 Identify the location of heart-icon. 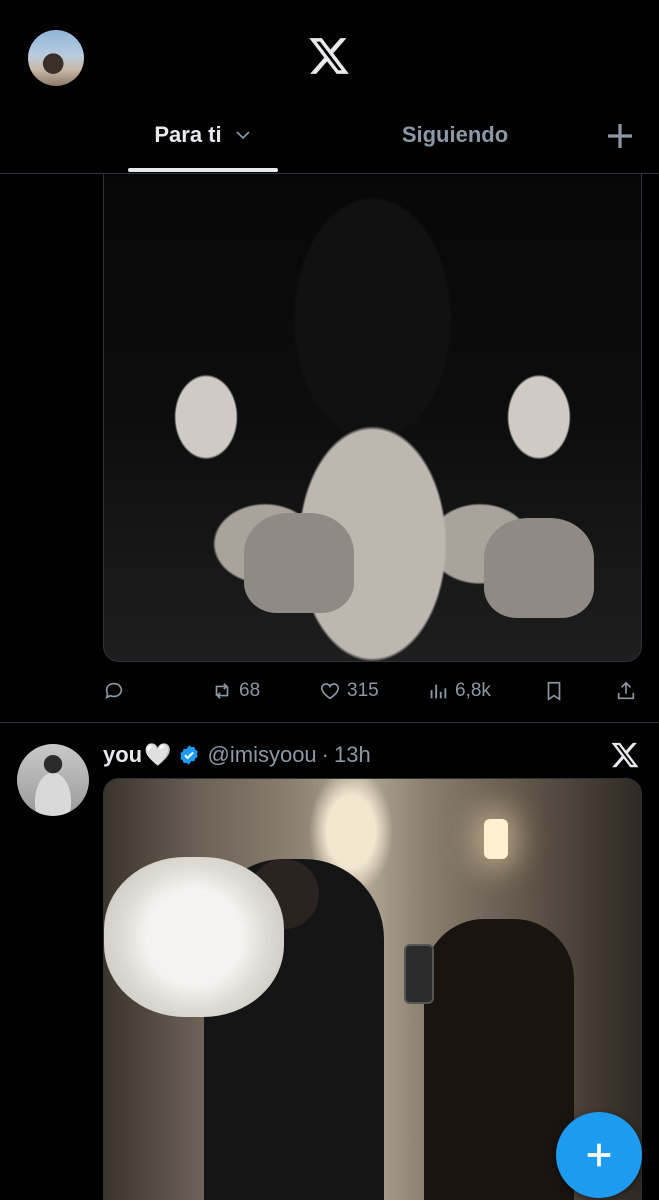
(330, 691).